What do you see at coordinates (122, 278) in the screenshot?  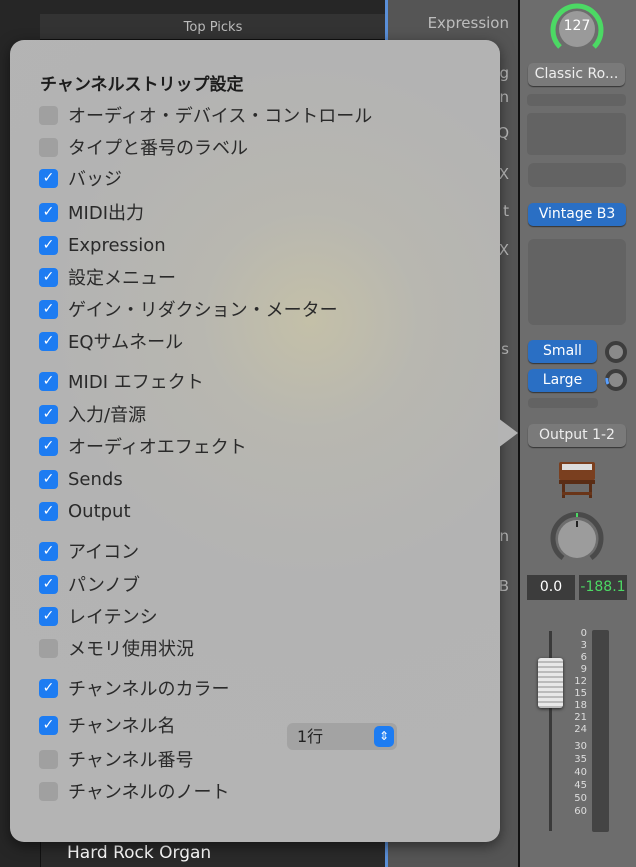 I see `setting-label: 設定メニュー` at bounding box center [122, 278].